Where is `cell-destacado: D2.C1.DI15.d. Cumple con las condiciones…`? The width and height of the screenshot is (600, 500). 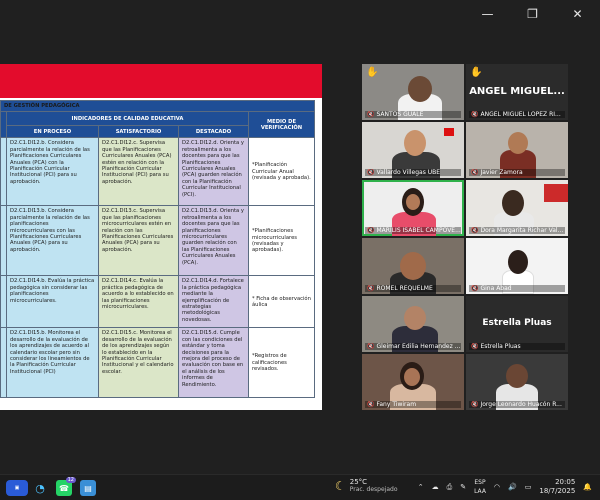 cell-destacado: D2.C1.DI15.d. Cumple con las condiciones… is located at coordinates (213, 363).